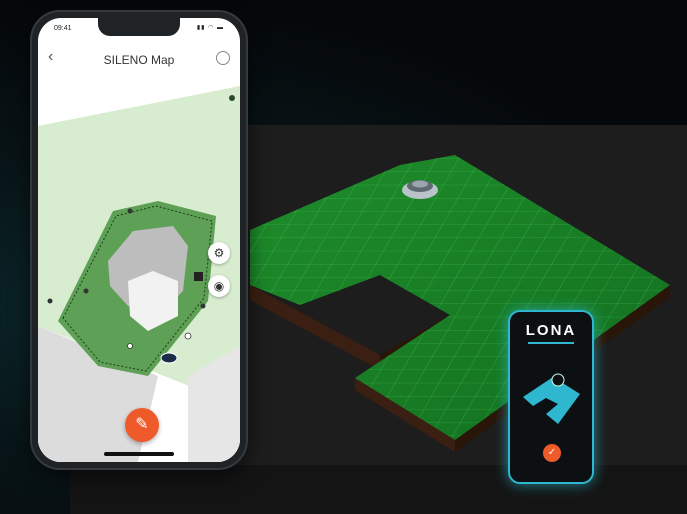  I want to click on home-indicator, so click(139, 454).